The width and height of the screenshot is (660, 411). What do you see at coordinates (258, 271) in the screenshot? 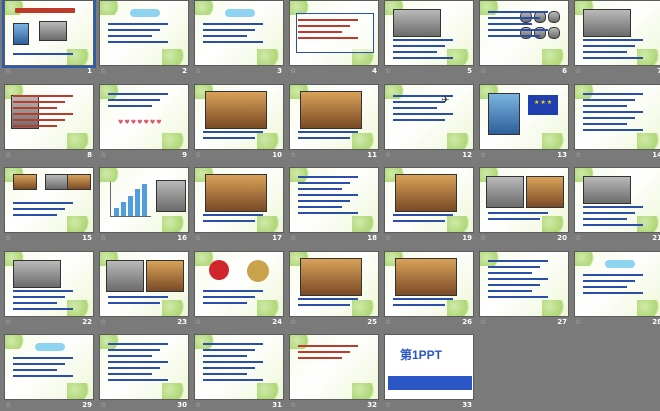
I see `gold-medal` at bounding box center [258, 271].